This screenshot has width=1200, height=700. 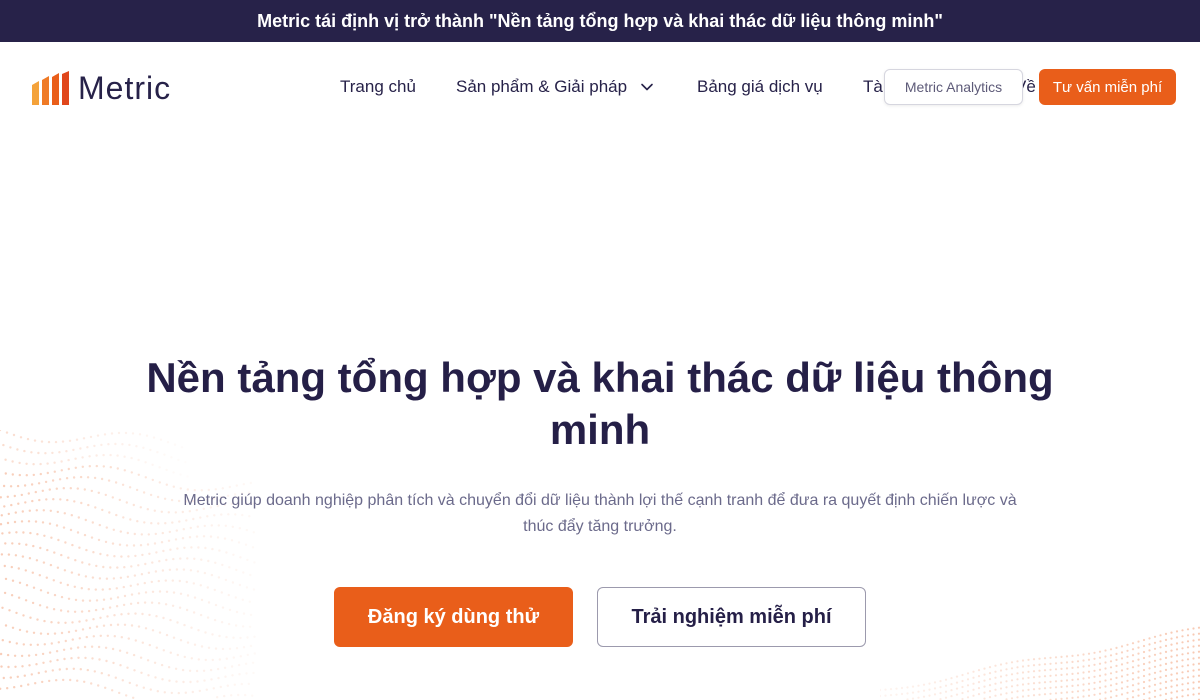 I want to click on free-experience-button: Trải nghiệm miễn phí, so click(x=731, y=617).